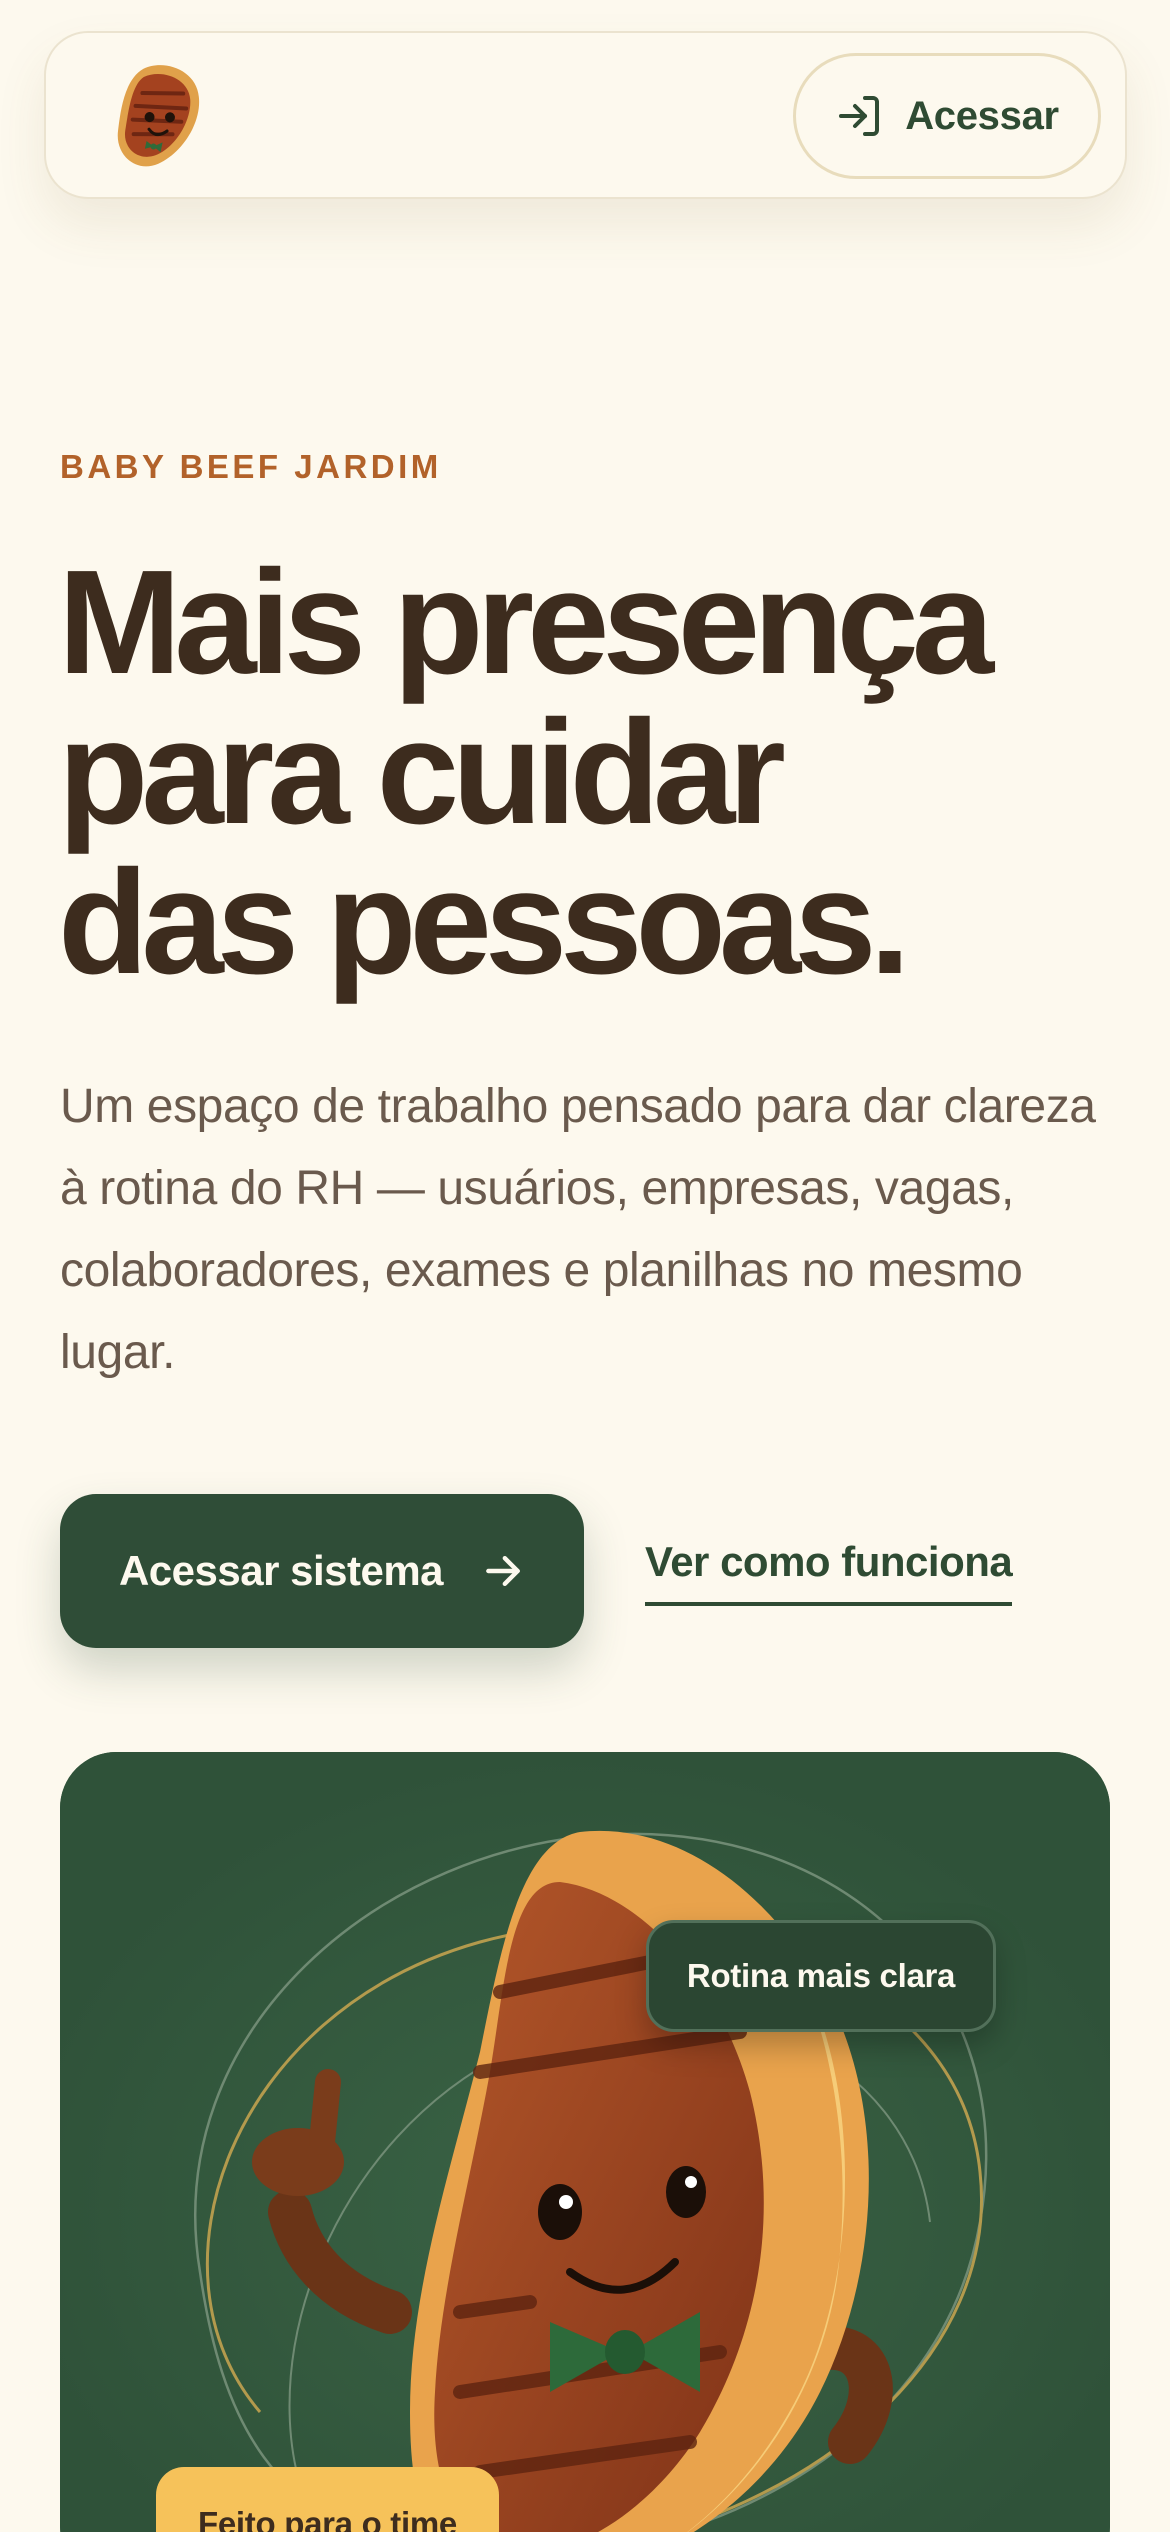  Describe the element at coordinates (829, 1572) in the screenshot. I see `how-it-works-link: Ver como funciona` at that location.